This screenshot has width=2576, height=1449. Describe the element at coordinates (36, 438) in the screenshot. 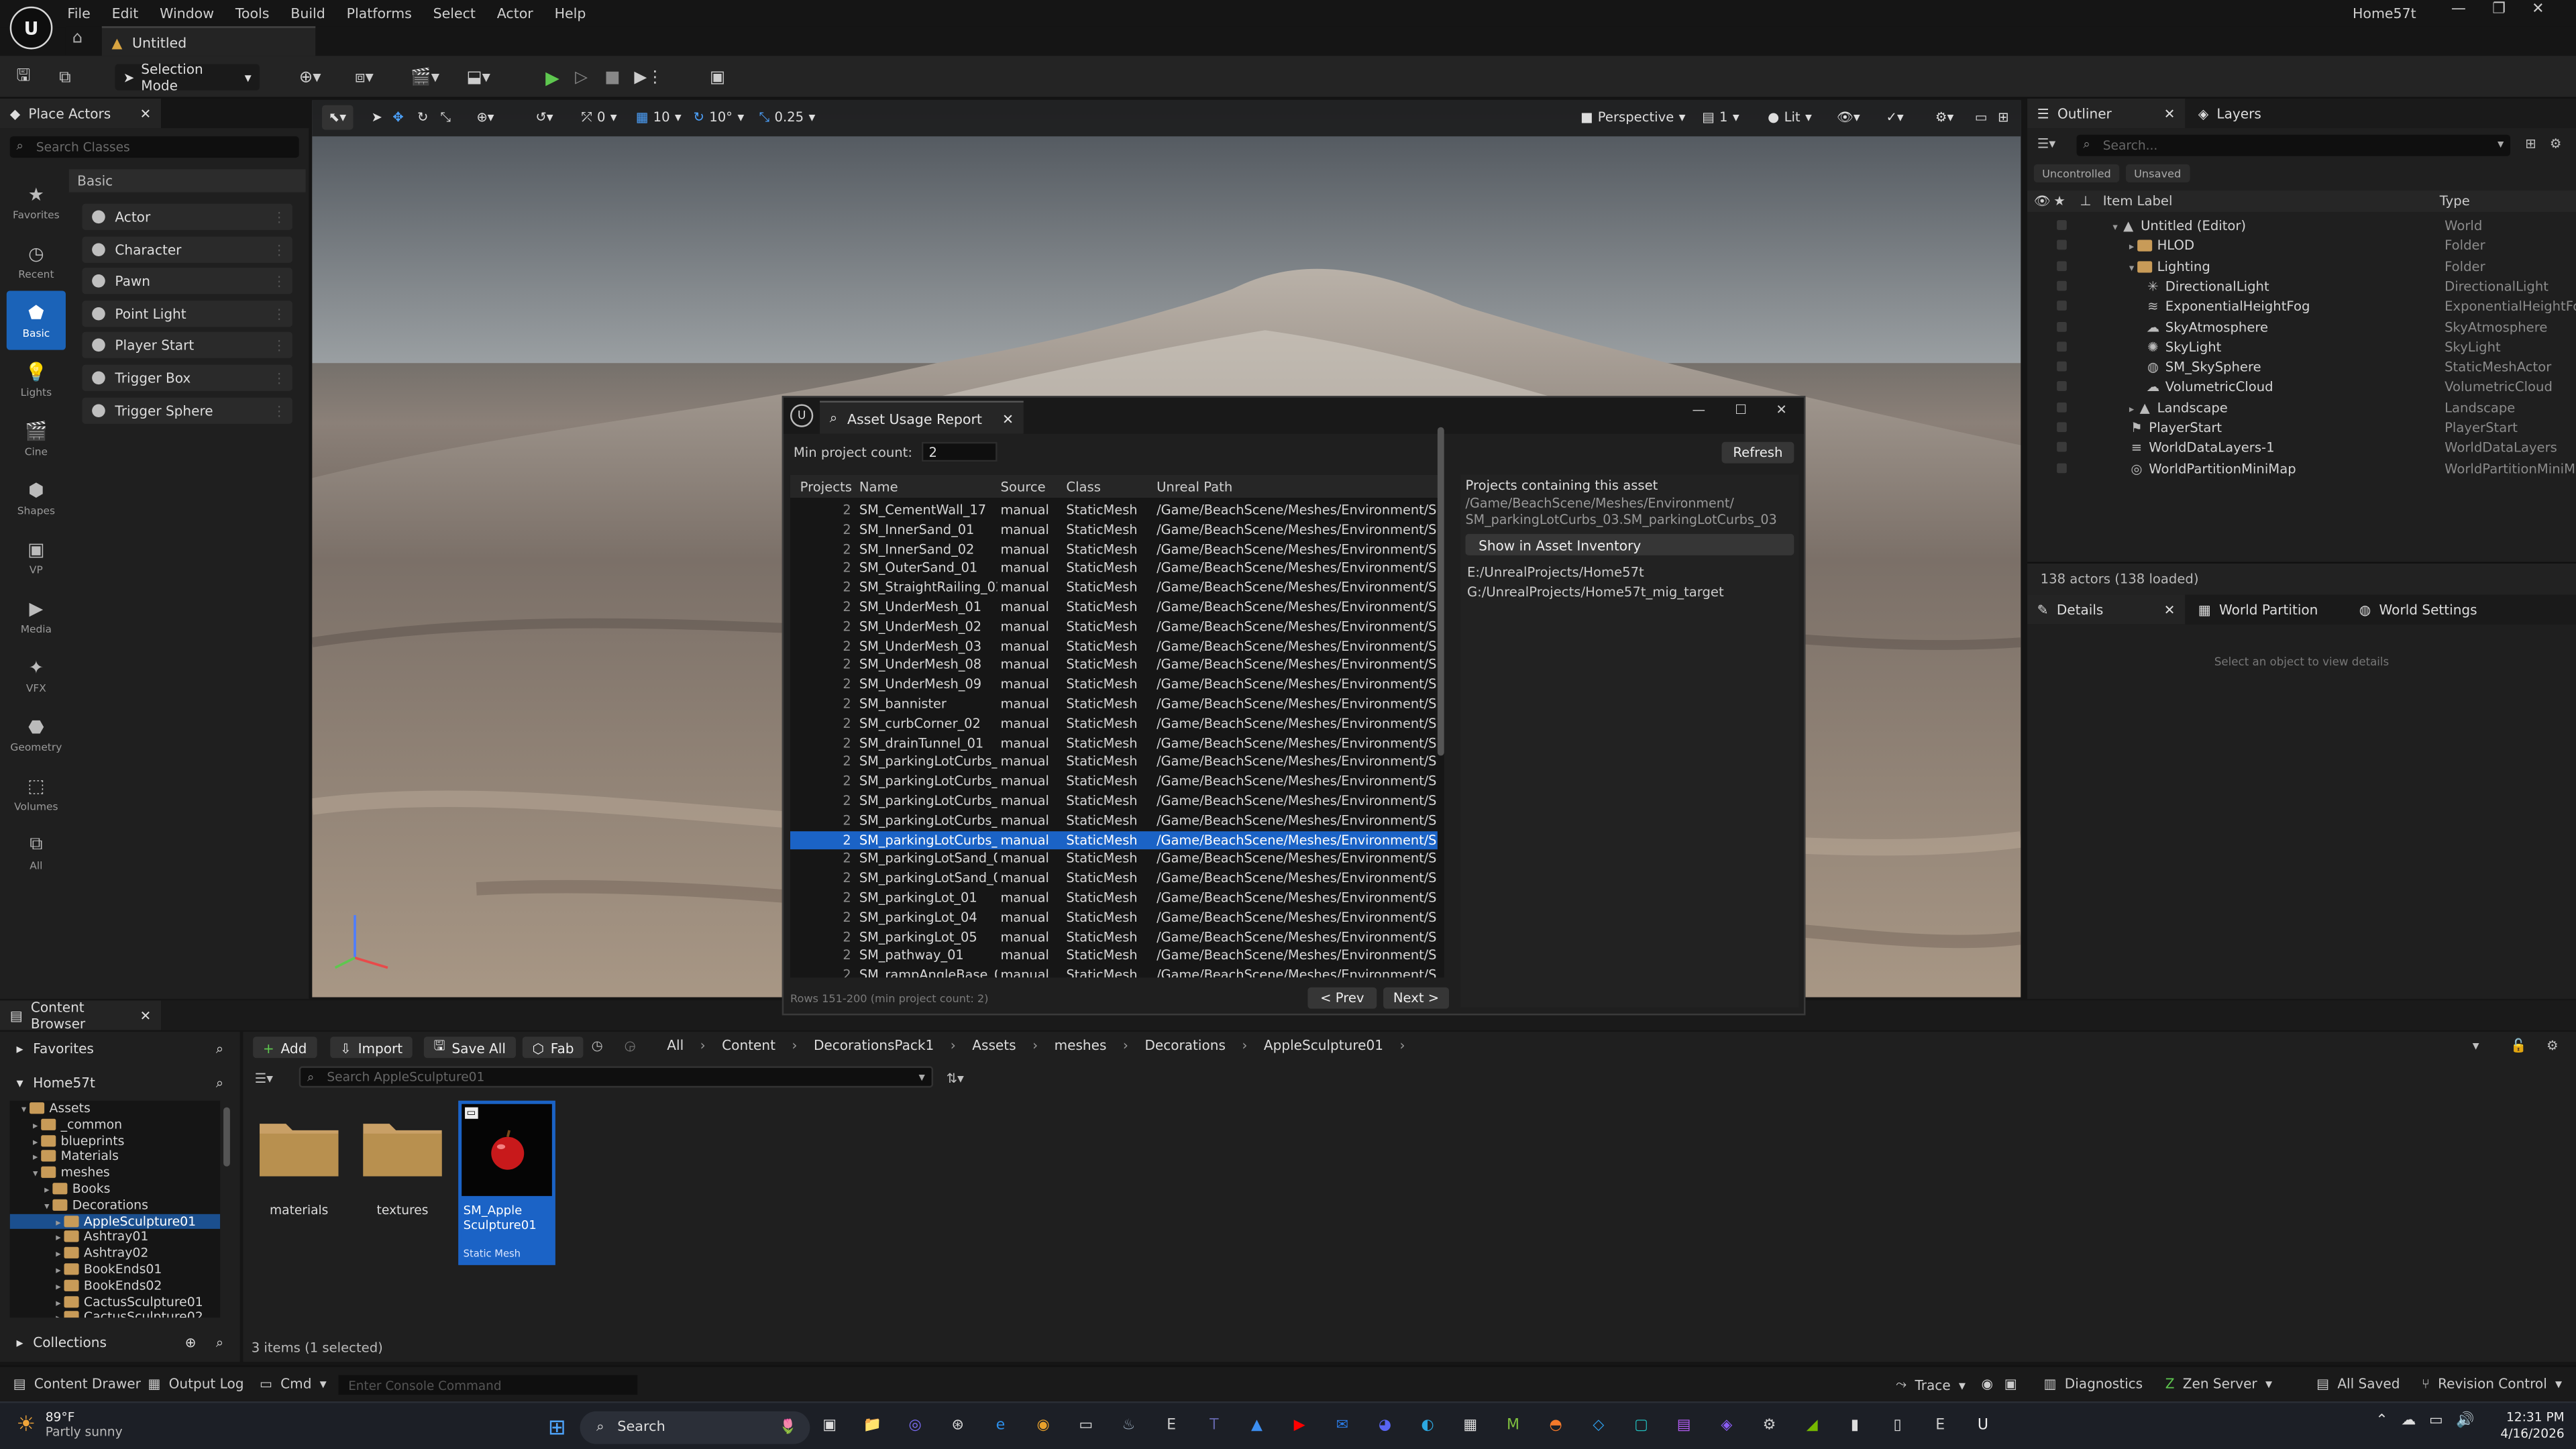

I see `category-cine: 🎬 Cine` at that location.